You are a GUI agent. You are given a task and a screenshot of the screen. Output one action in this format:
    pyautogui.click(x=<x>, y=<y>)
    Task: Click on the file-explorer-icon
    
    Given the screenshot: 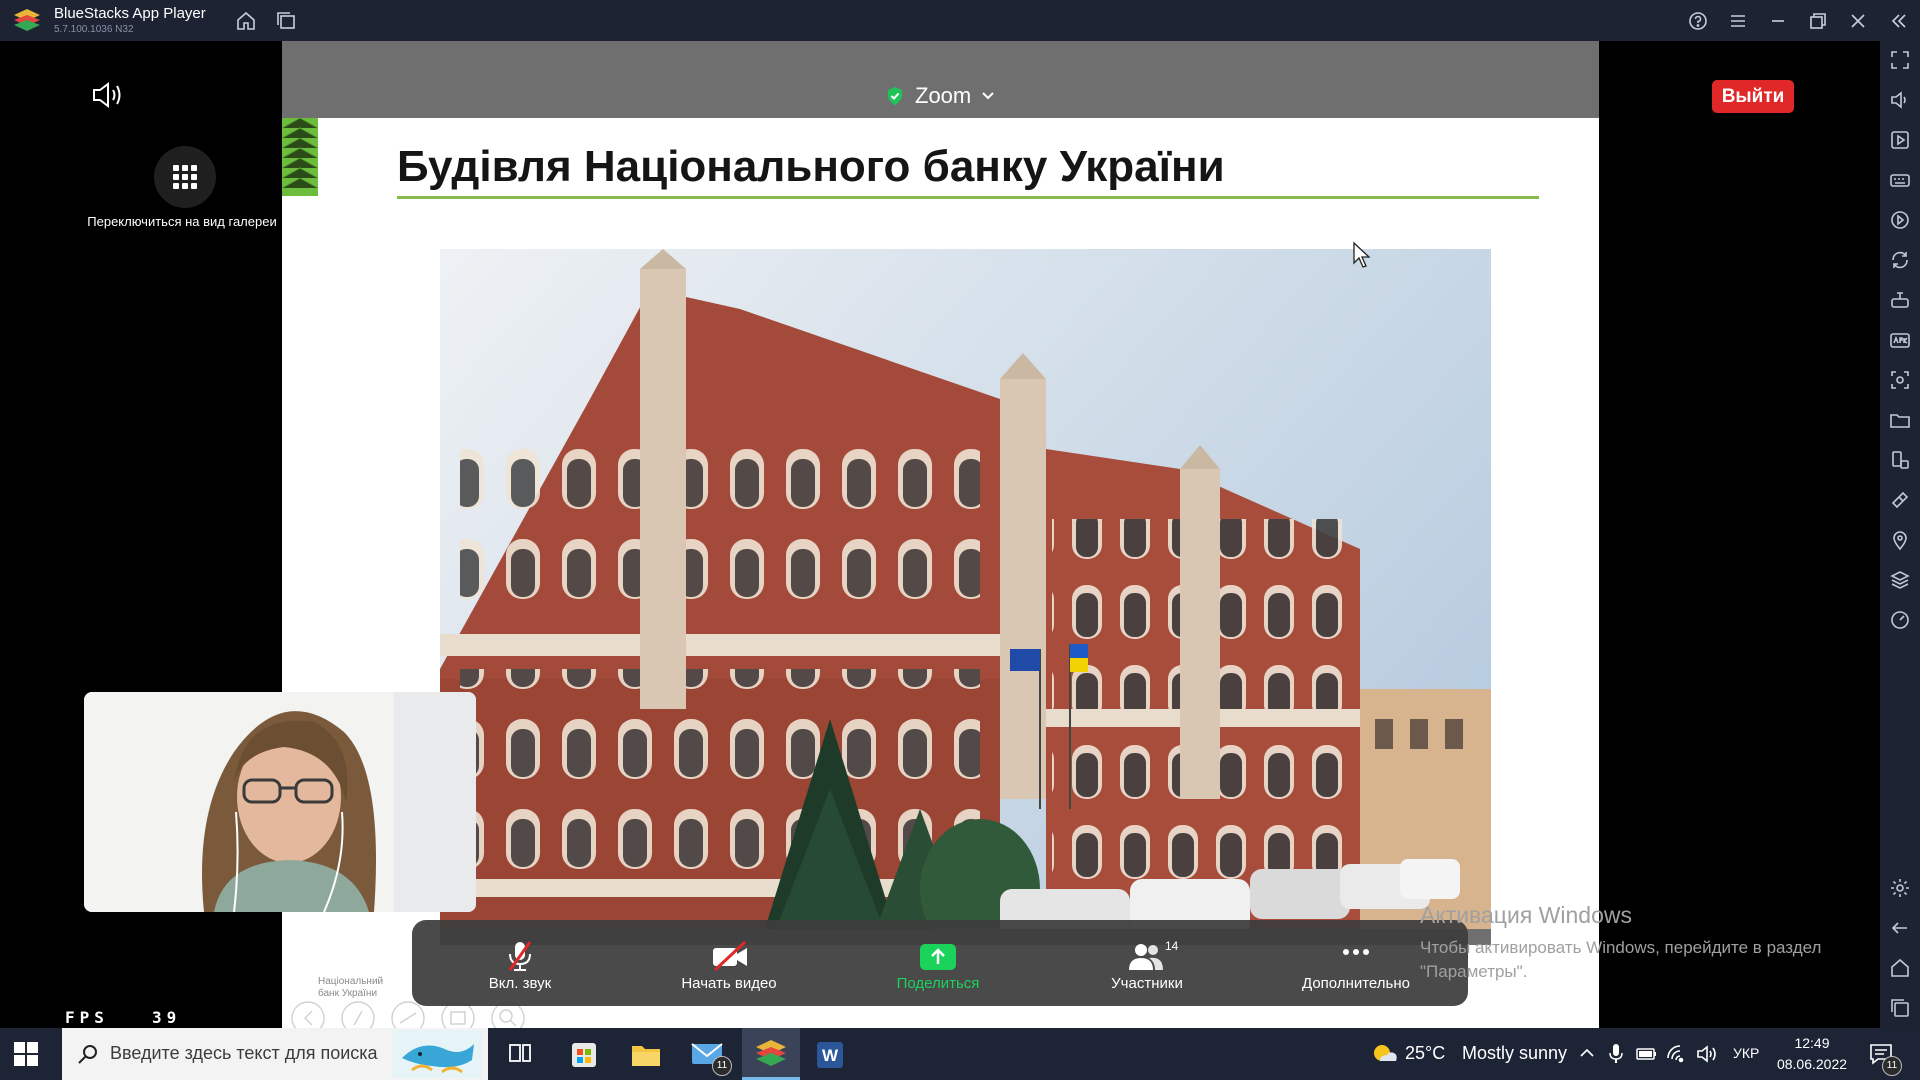 What is the action you would take?
    pyautogui.click(x=646, y=1054)
    